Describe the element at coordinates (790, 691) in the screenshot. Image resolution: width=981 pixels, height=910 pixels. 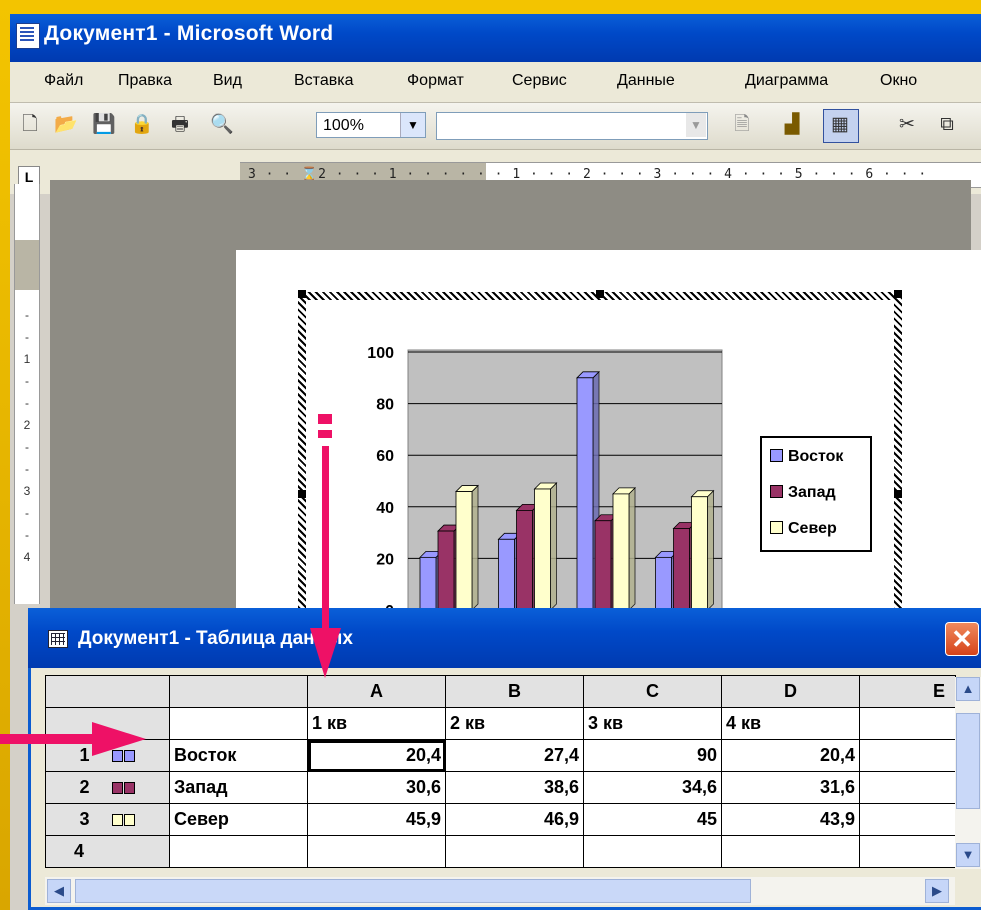
I see `column-header-d: D` at that location.